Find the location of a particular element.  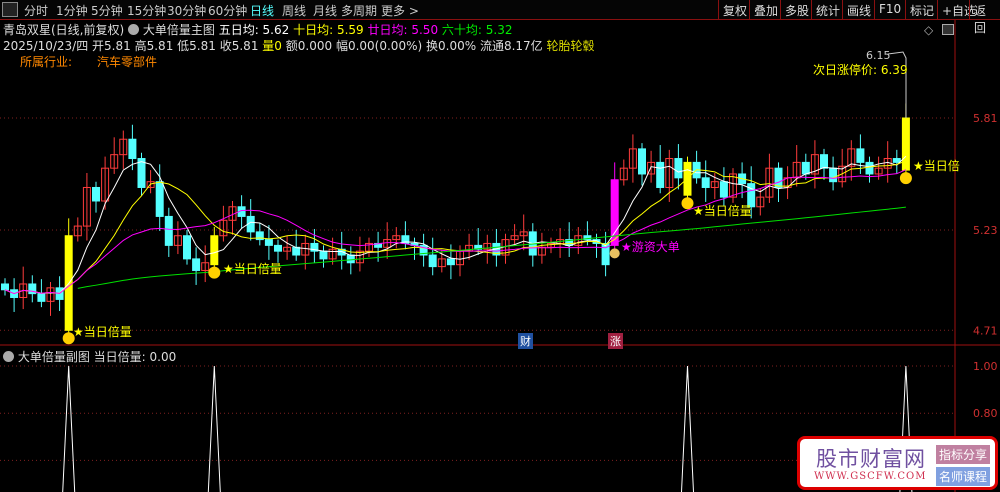

price-tick: 5.23 is located at coordinates (985, 230).